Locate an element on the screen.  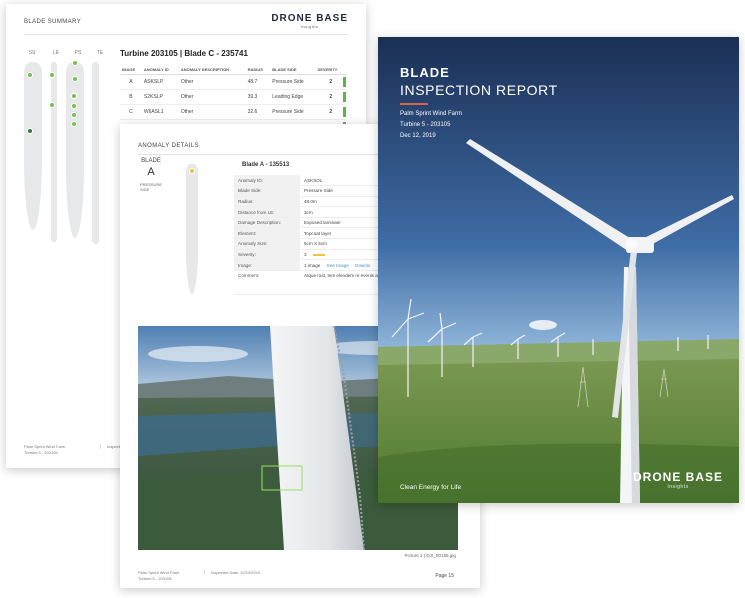
blade-side-label: PRESSURE SIDE is located at coordinates (151, 187).